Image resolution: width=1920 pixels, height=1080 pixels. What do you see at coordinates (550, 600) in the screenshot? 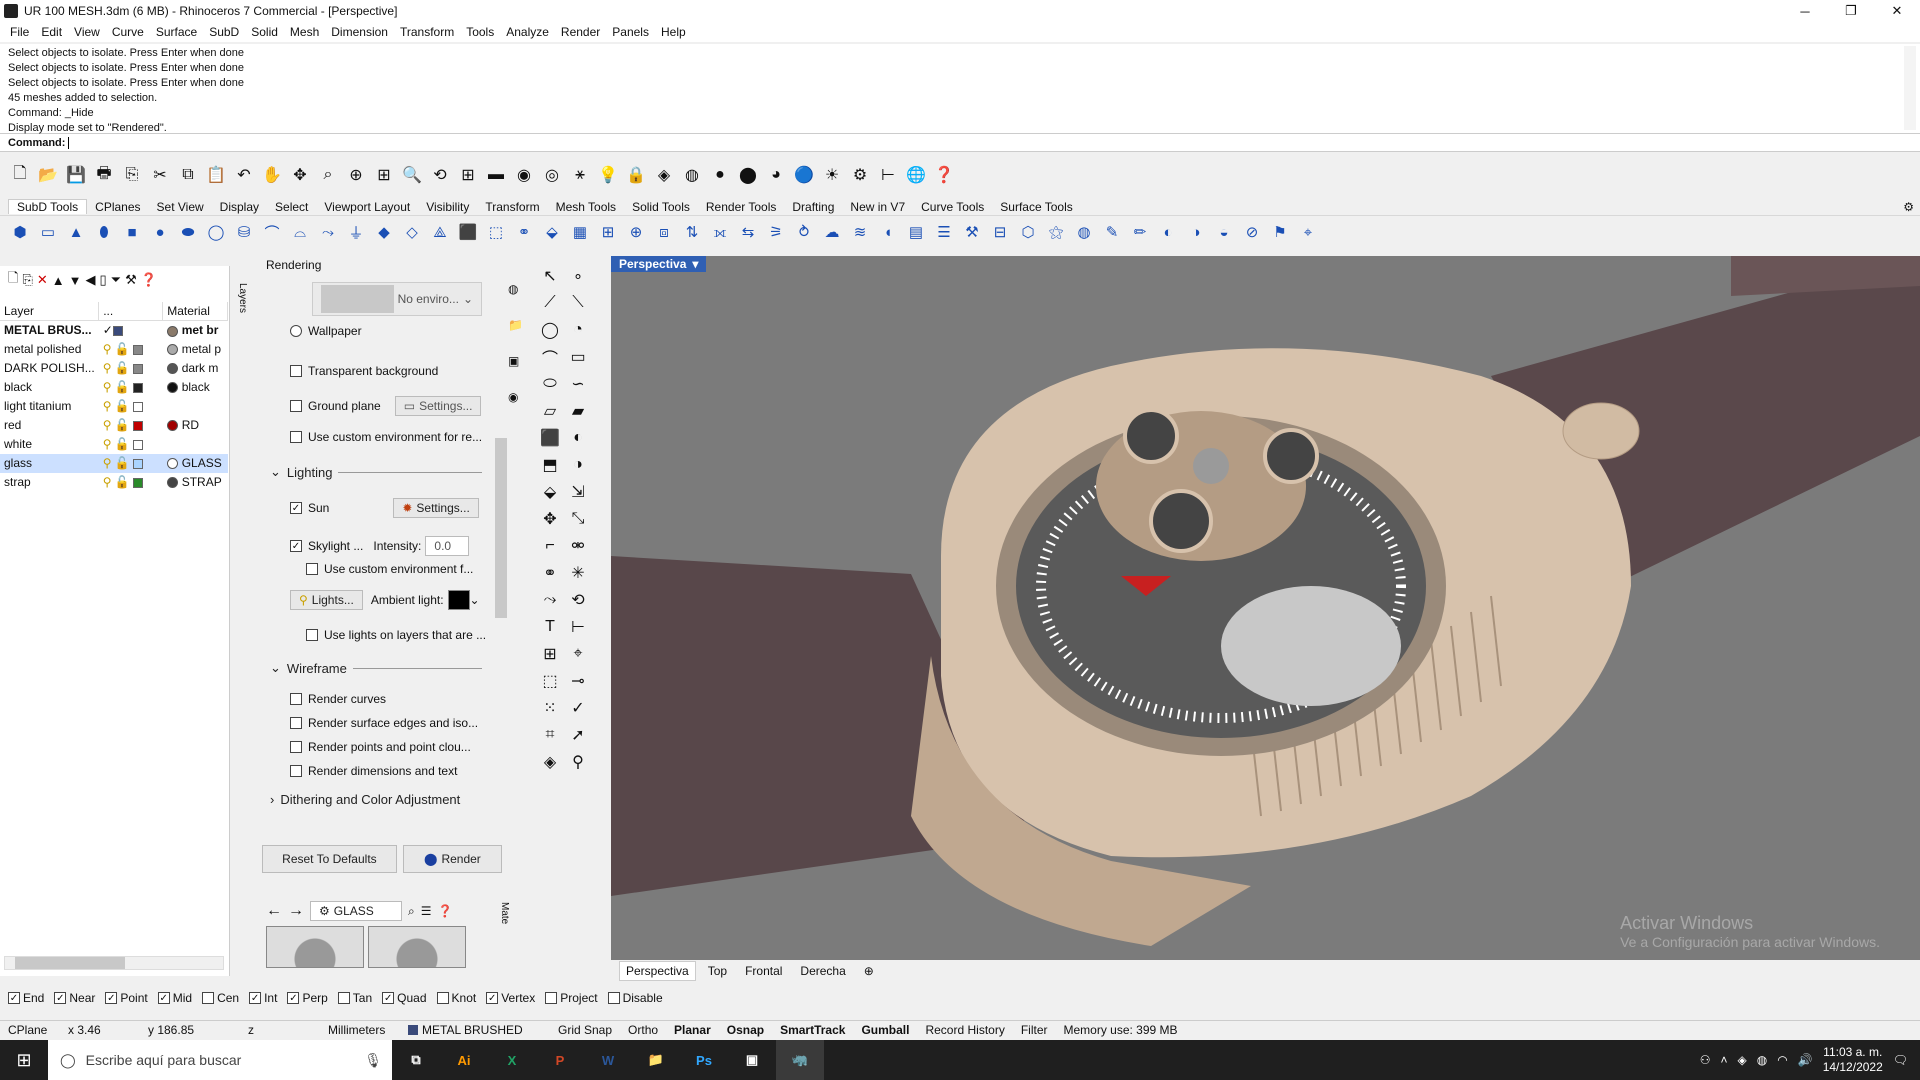
I see `curve-from-object-icon: ⤳` at bounding box center [550, 600].